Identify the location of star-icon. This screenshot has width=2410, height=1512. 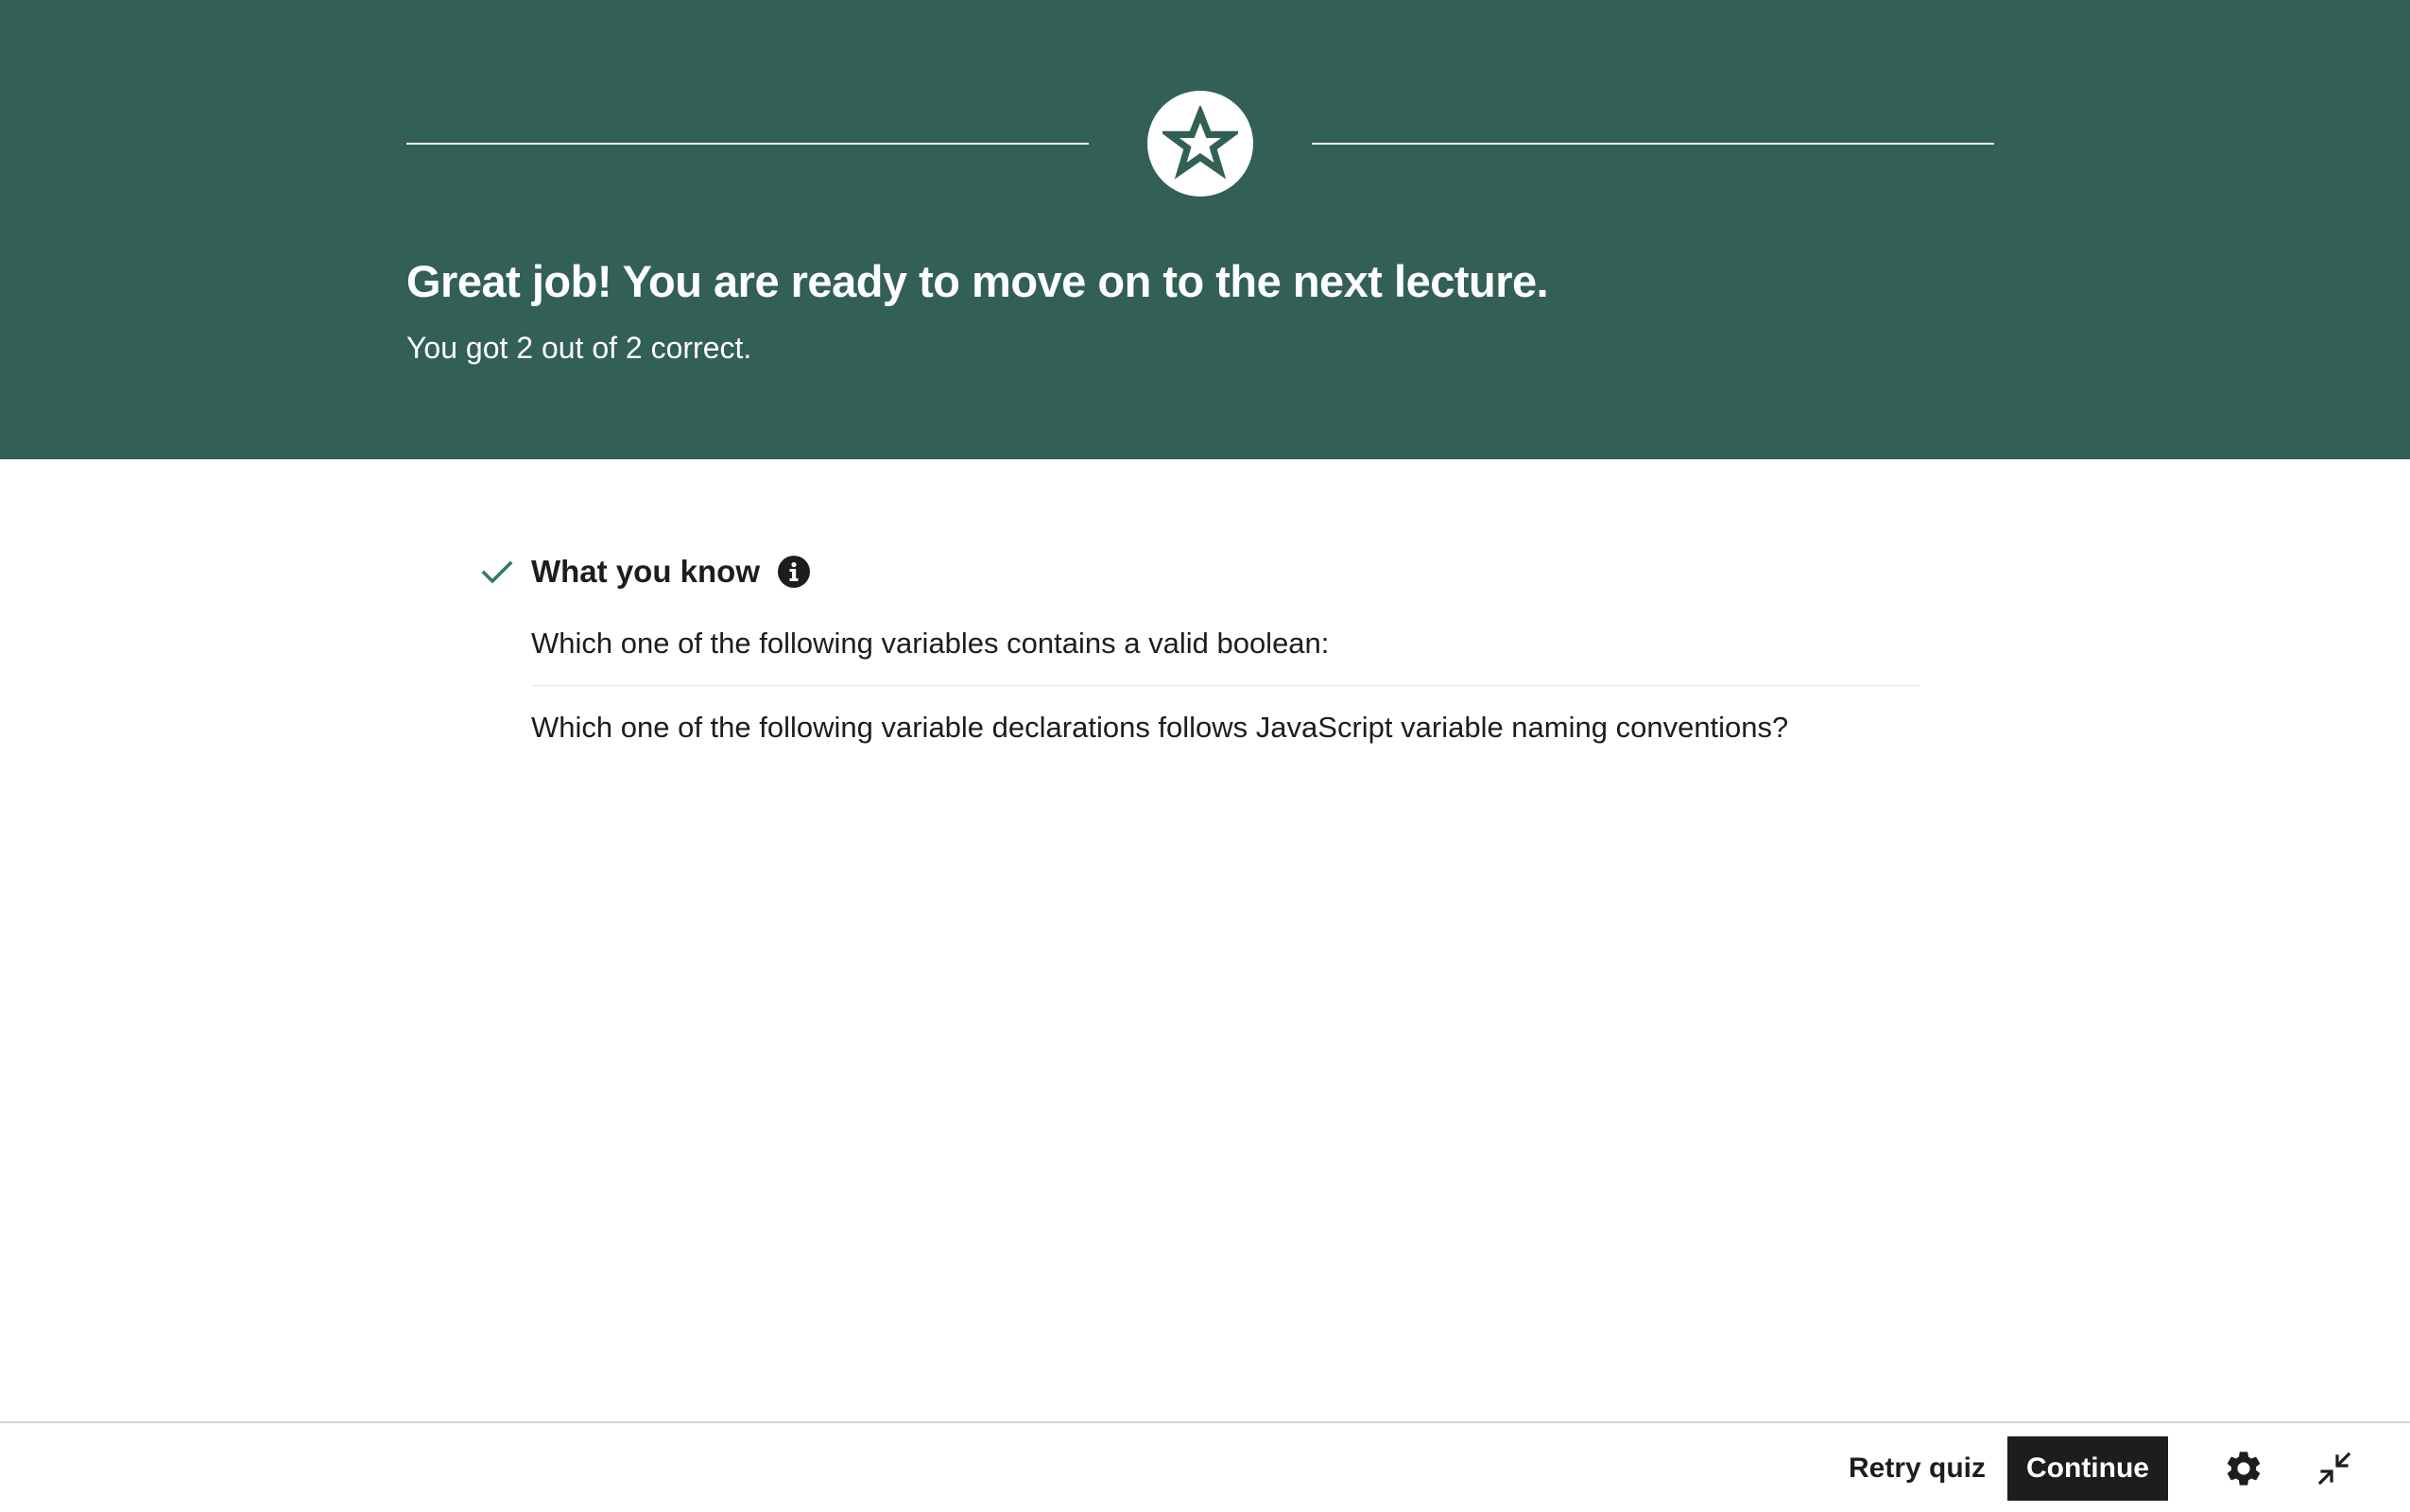
(1200, 143).